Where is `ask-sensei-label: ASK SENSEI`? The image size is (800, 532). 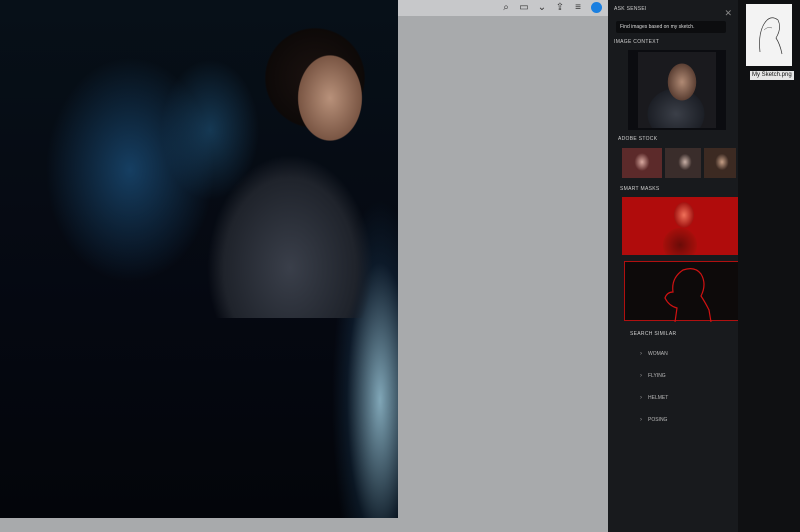 ask-sensei-label: ASK SENSEI is located at coordinates (630, 9).